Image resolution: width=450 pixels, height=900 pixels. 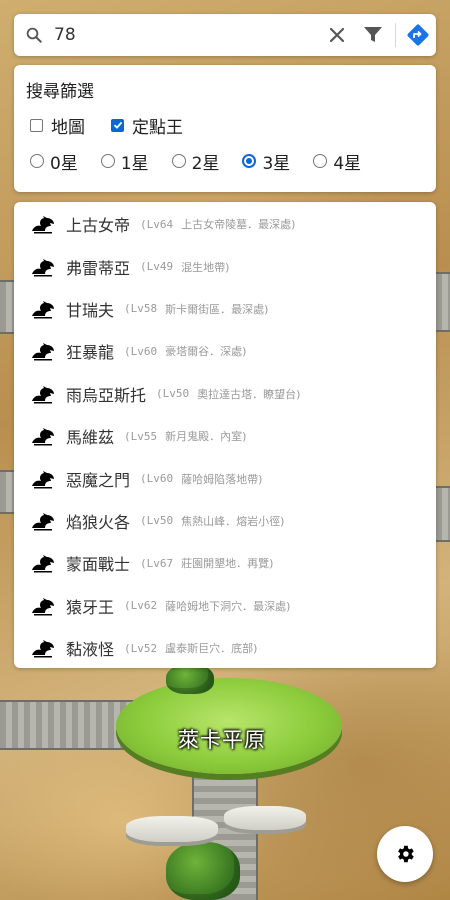 I want to click on result-item: 馬維茲 (Lv55 新月鬼殿．內室), so click(x=225, y=436).